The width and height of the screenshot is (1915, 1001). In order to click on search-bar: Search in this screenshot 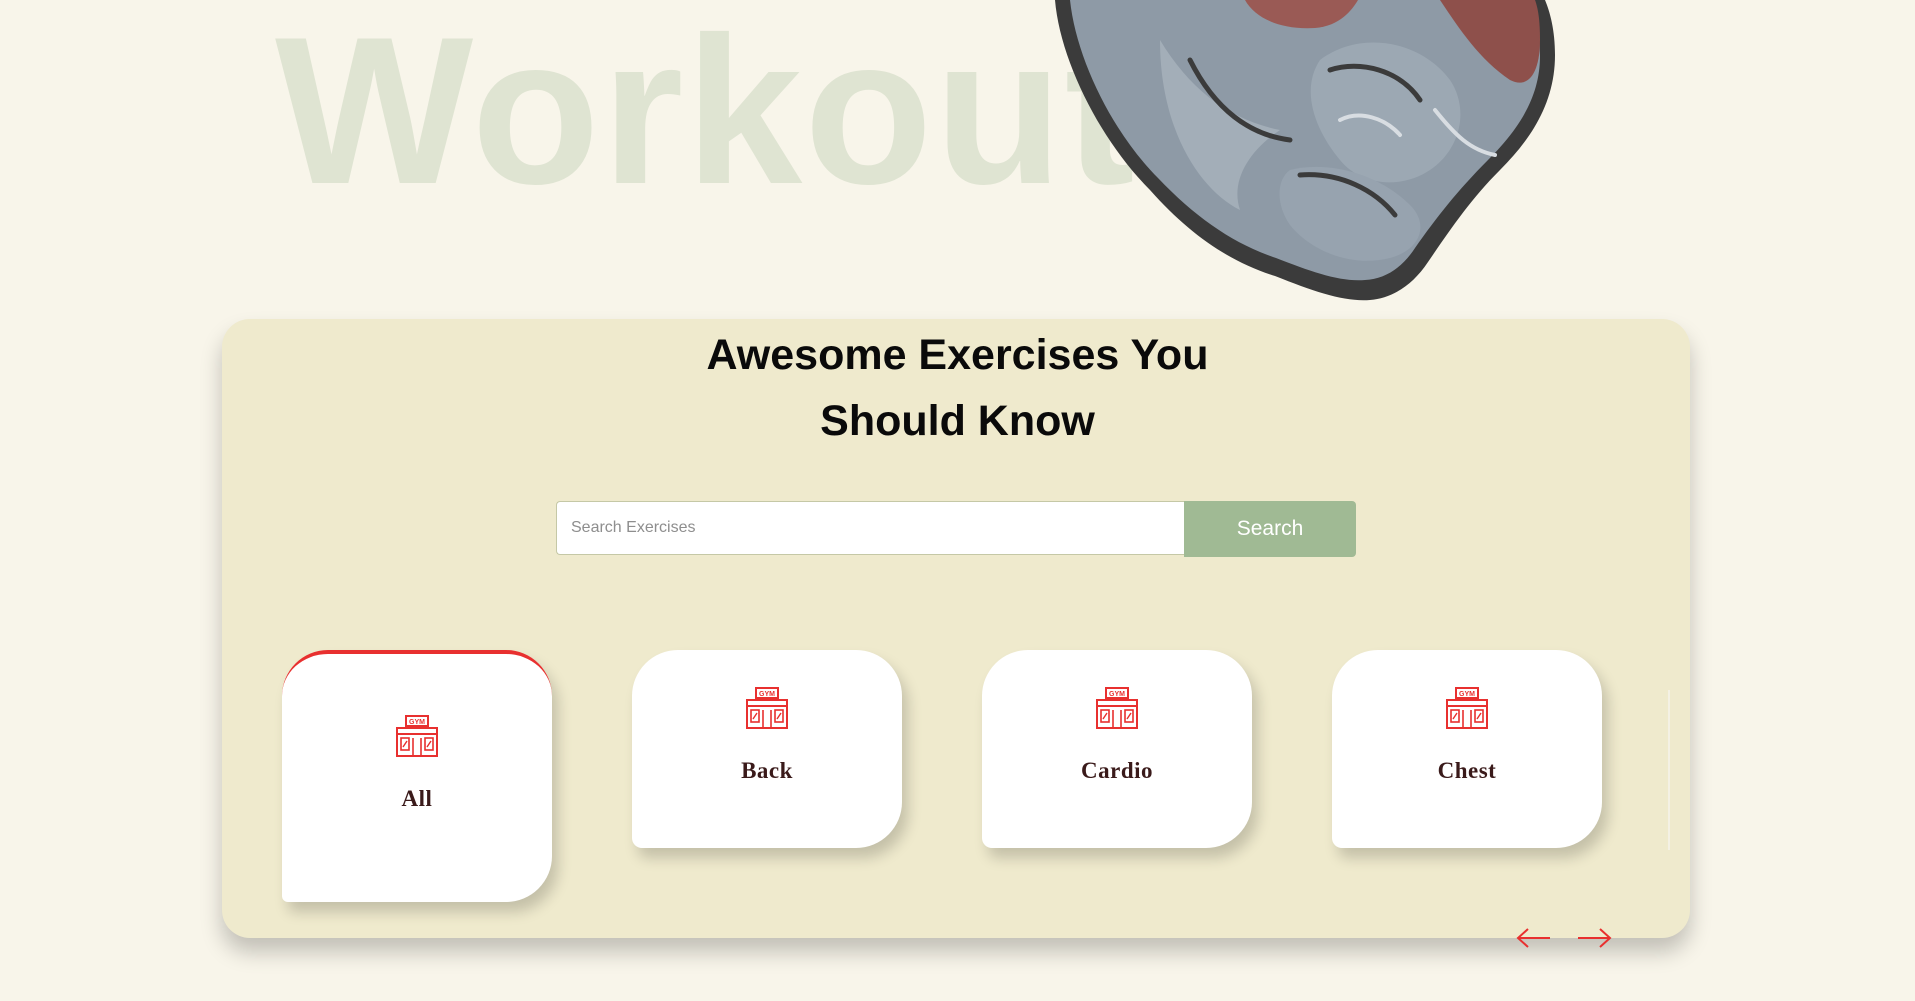, I will do `click(956, 529)`.